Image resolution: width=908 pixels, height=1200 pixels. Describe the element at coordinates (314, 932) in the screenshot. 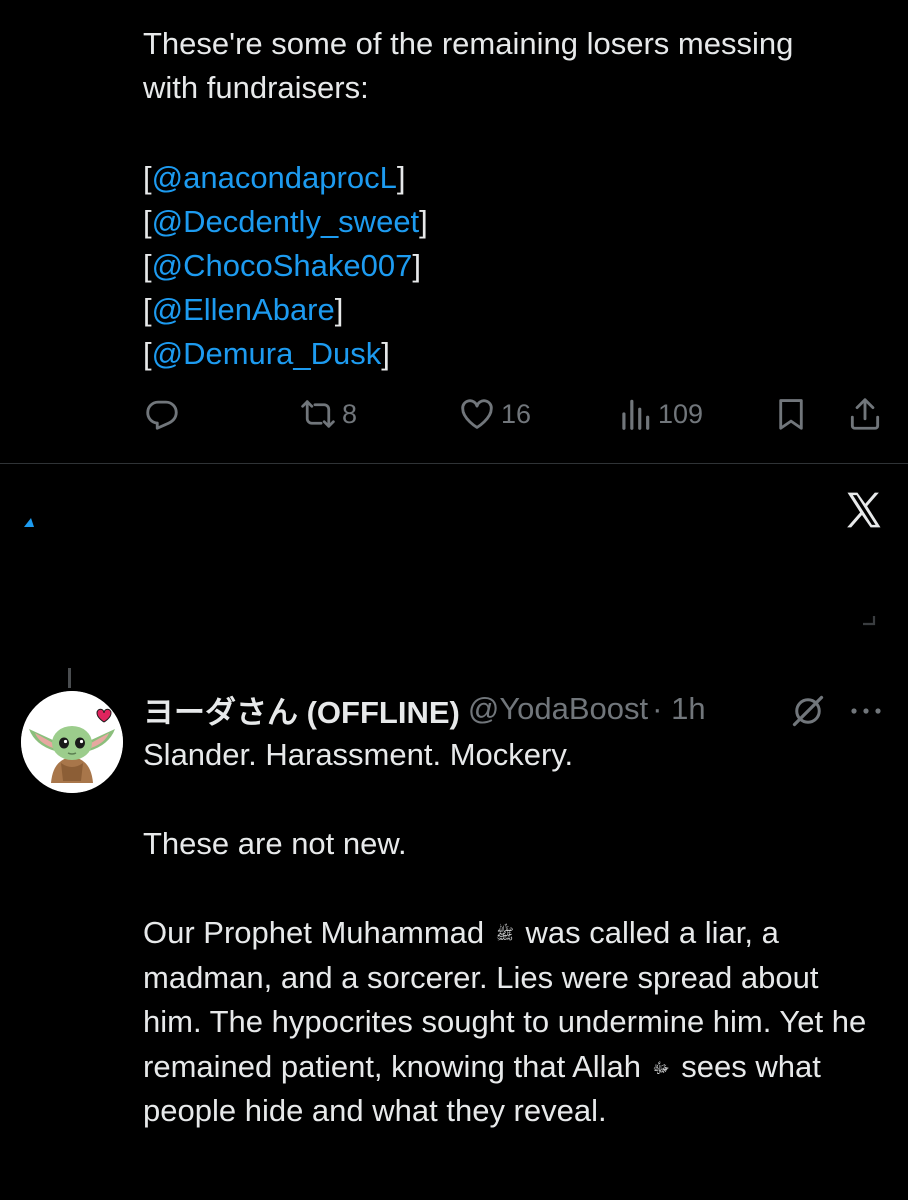

I see `paragraph-3-start: Our Prophet Muhammad` at that location.